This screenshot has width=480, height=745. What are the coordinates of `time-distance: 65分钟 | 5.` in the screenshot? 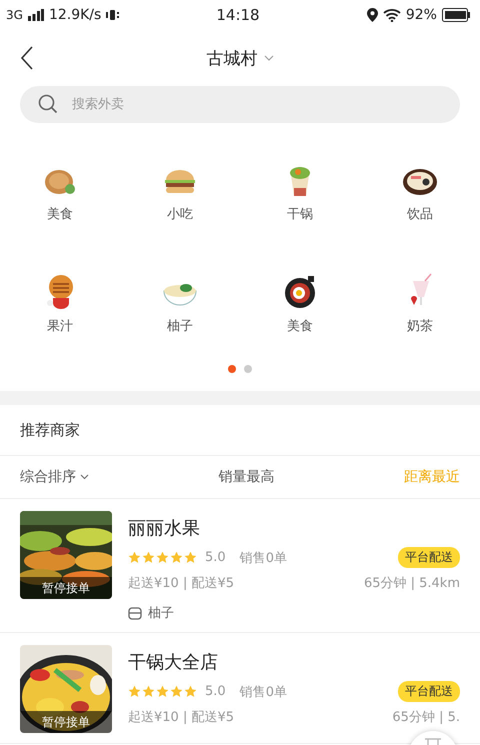 It's located at (426, 717).